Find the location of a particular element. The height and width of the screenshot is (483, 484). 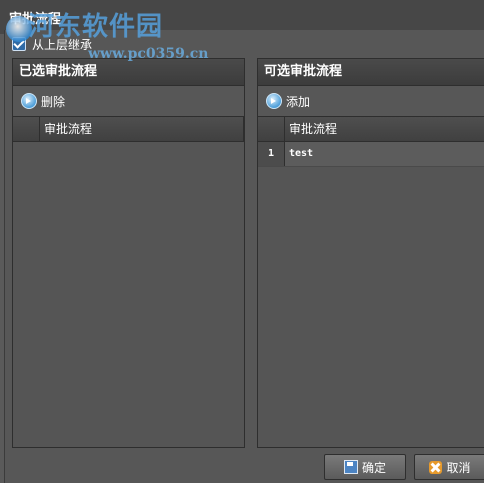

confirm-button: 确定 is located at coordinates (365, 467).